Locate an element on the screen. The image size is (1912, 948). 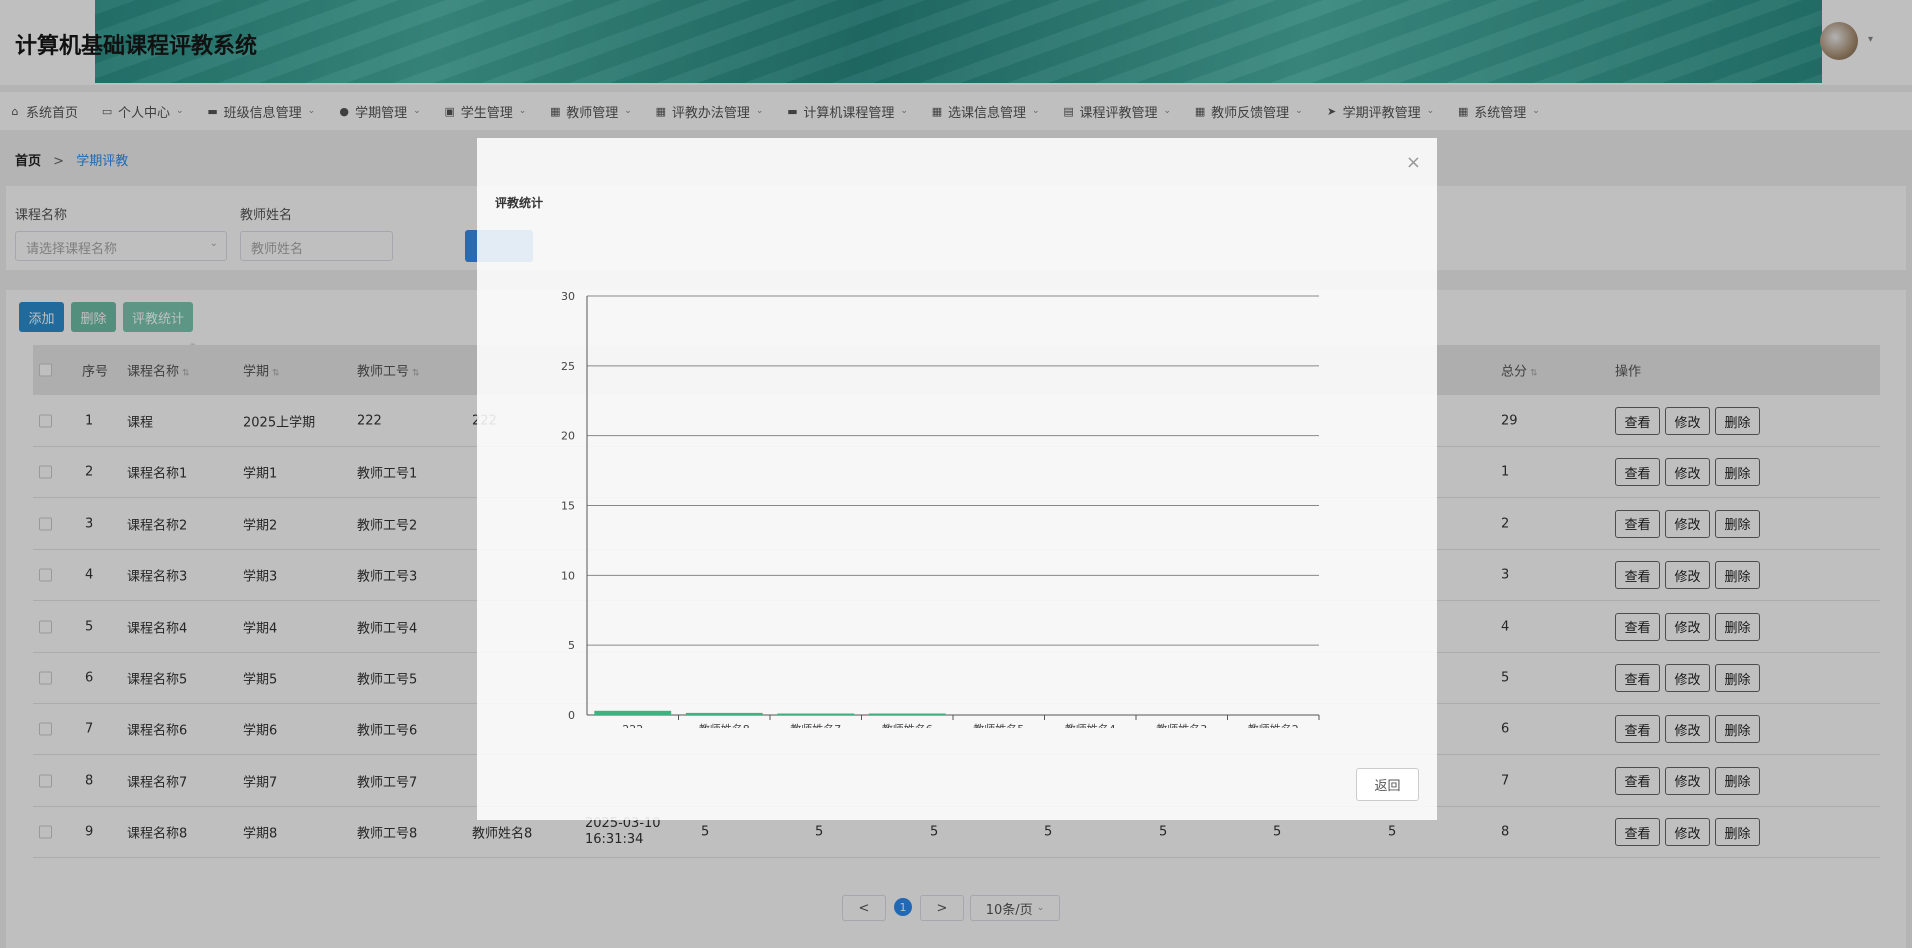
y-tick-label: 25 is located at coordinates (568, 366).